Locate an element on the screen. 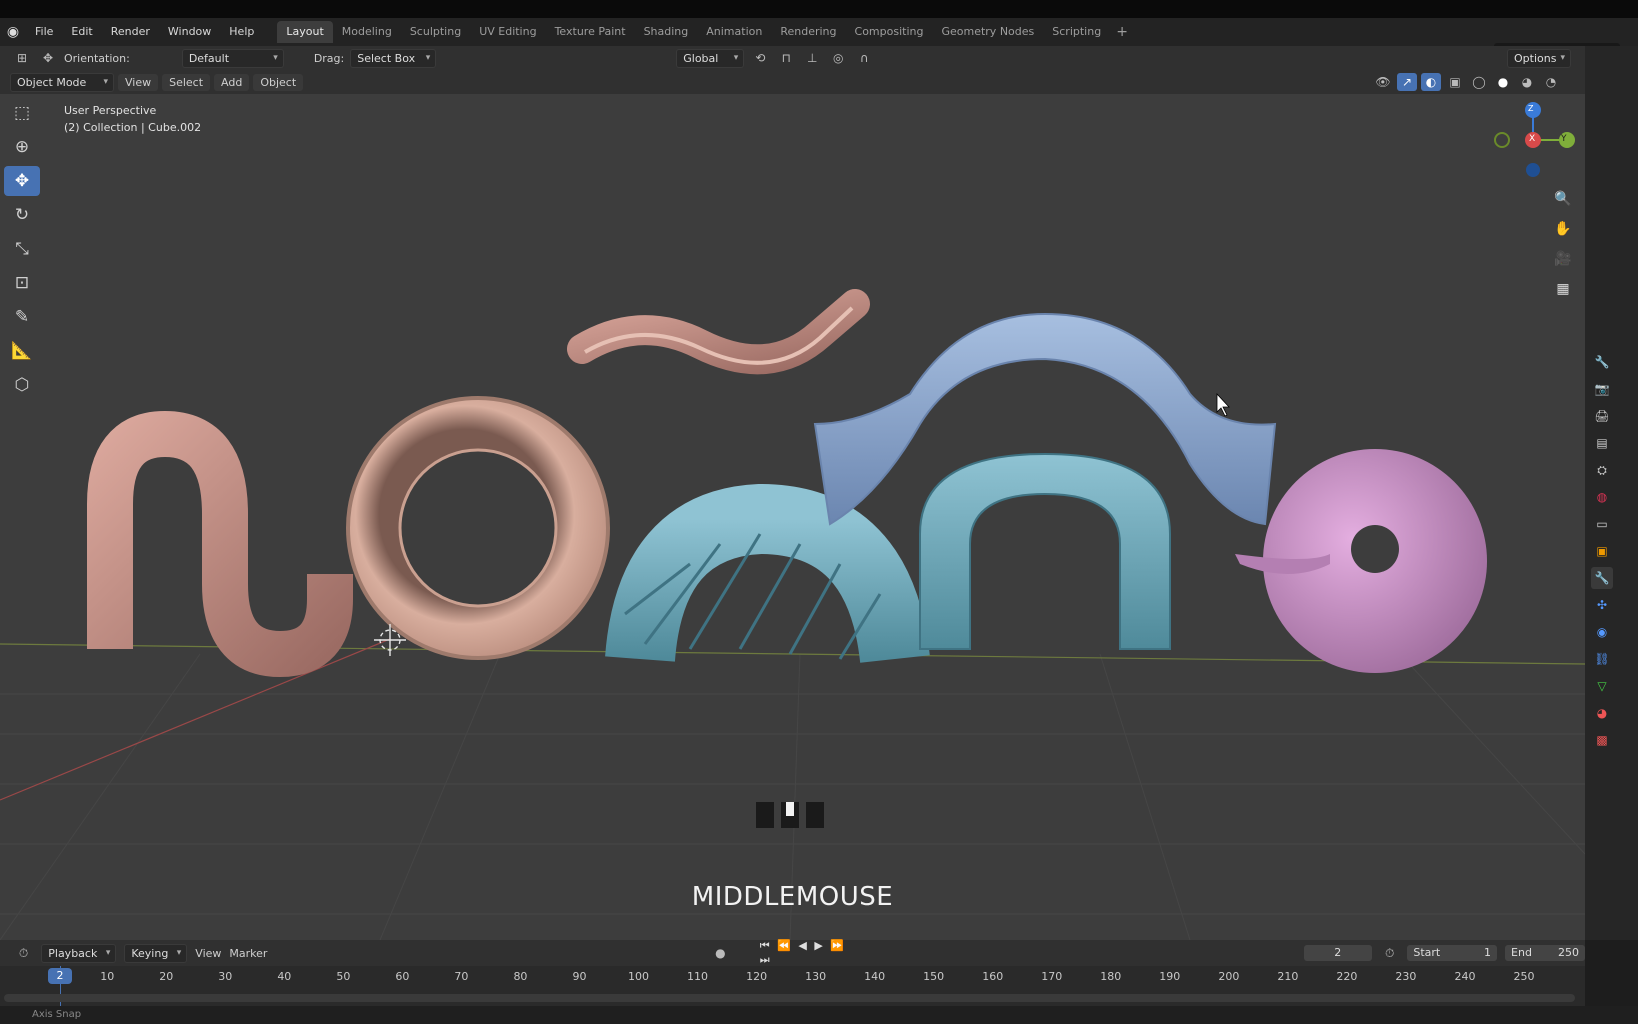  visibility-icon: 👁 is located at coordinates (1383, 82).